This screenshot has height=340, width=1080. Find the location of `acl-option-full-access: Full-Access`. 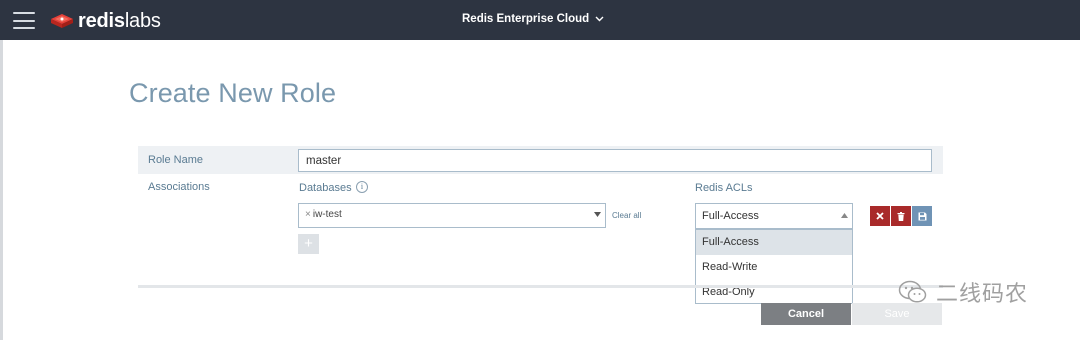

acl-option-full-access: Full-Access is located at coordinates (774, 242).